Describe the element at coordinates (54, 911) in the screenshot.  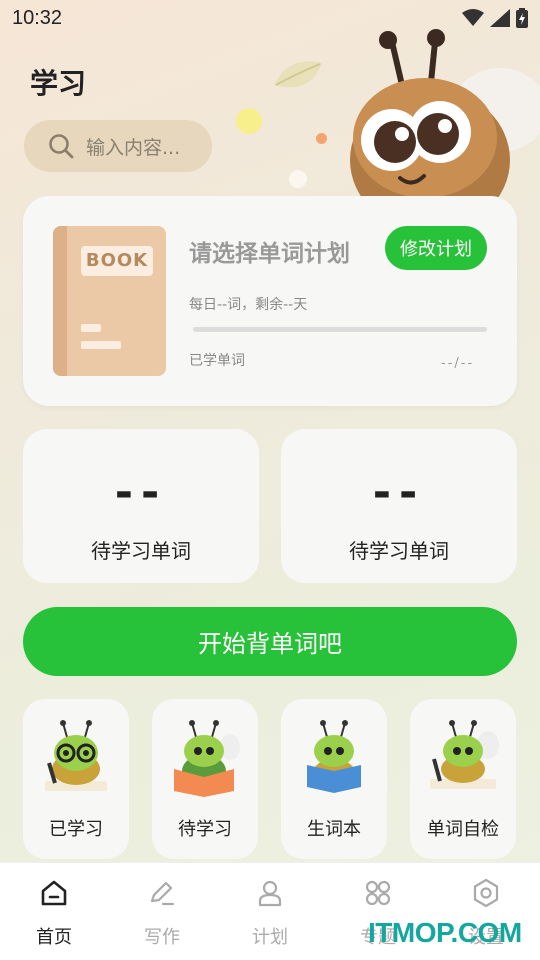
I see `tab-home: 首页` at that location.